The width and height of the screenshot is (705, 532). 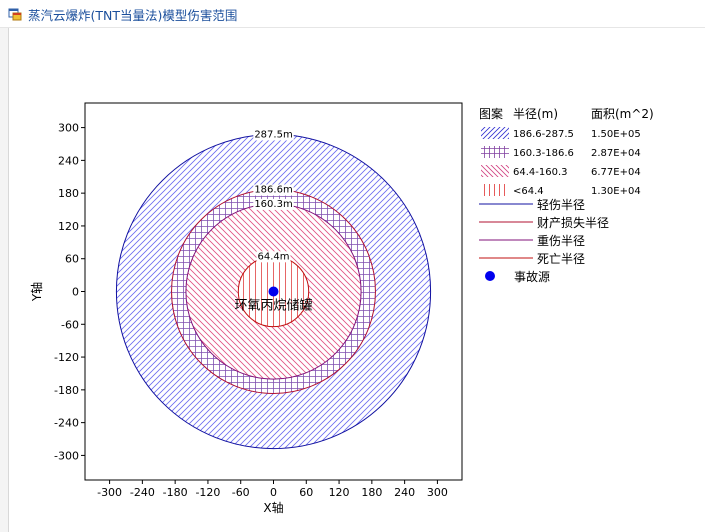 What do you see at coordinates (561, 259) in the screenshot?
I see `legend-line-label: 死亡半径` at bounding box center [561, 259].